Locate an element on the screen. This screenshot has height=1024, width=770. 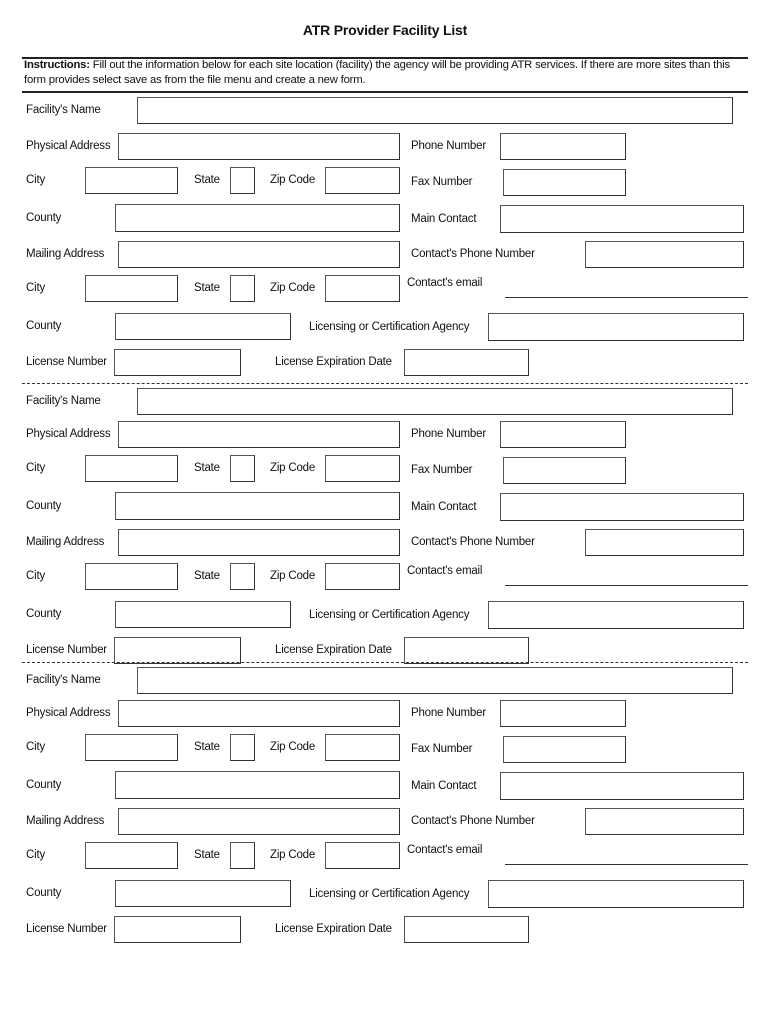
mailing-address-input is located at coordinates (259, 542).